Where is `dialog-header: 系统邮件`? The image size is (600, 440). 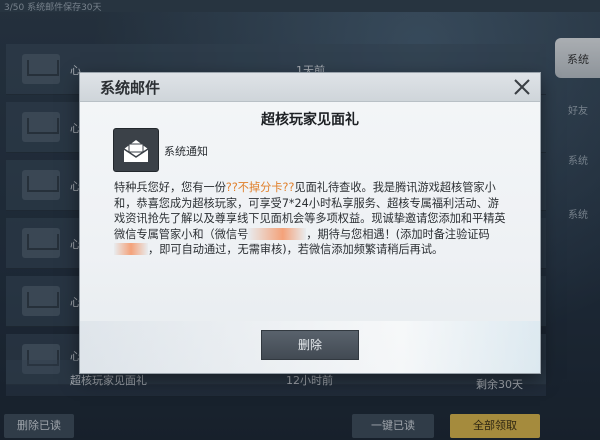
dialog-header: 系统邮件 is located at coordinates (310, 87).